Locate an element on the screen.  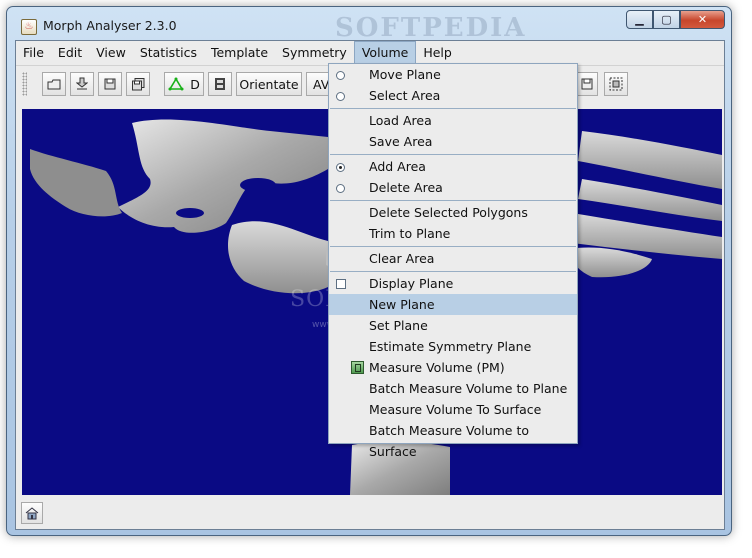
menu-edit: Edit is located at coordinates (70, 53).